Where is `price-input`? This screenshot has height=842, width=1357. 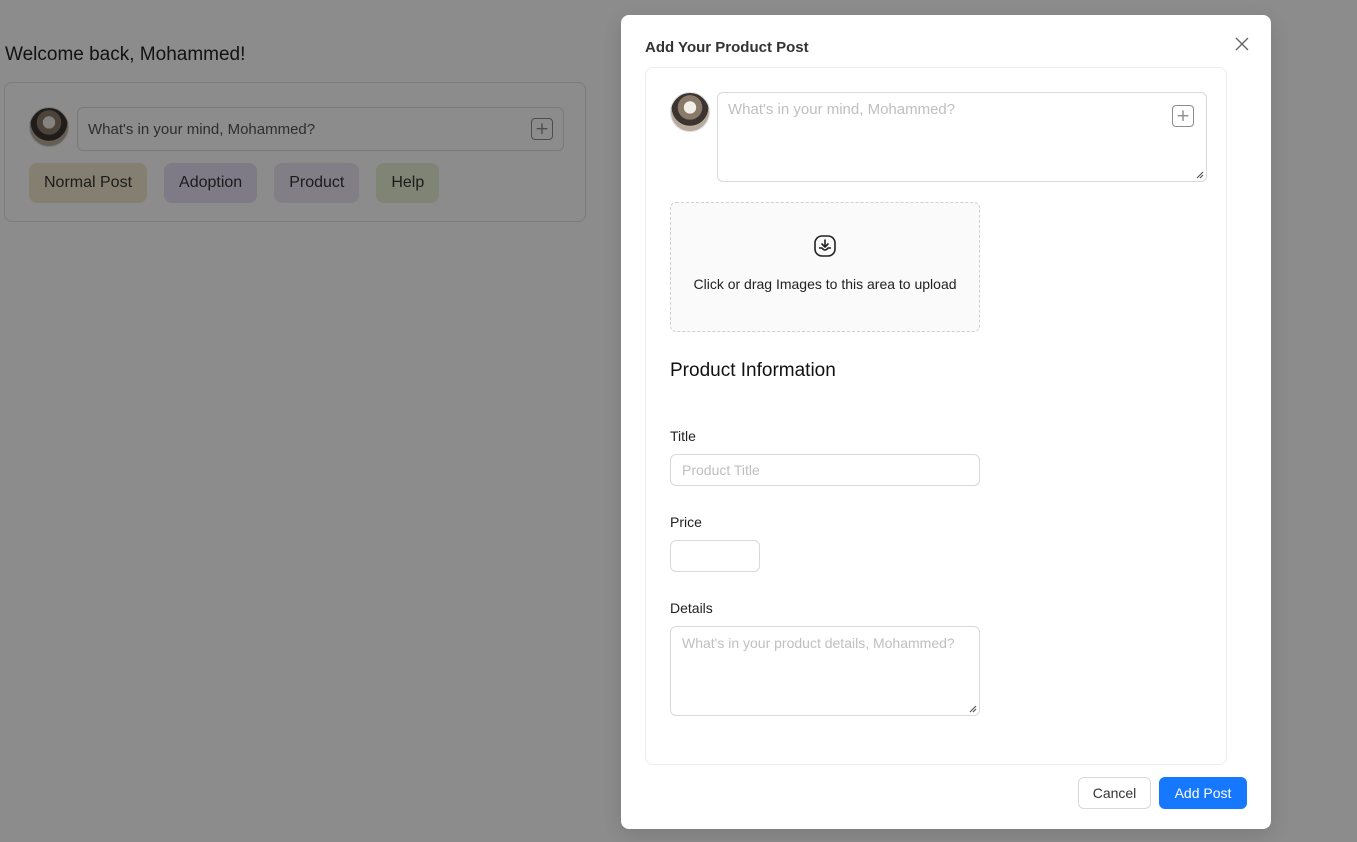
price-input is located at coordinates (715, 556).